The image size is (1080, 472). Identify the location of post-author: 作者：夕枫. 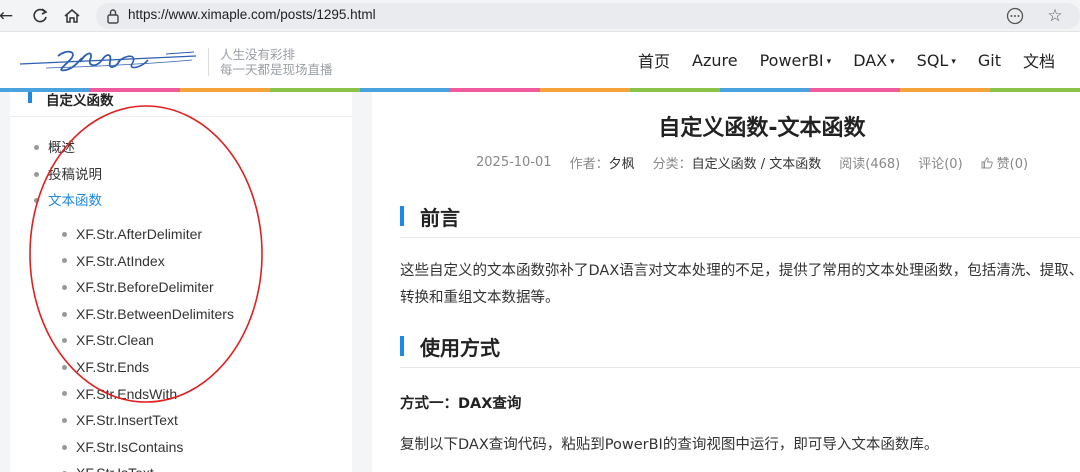
(602, 162).